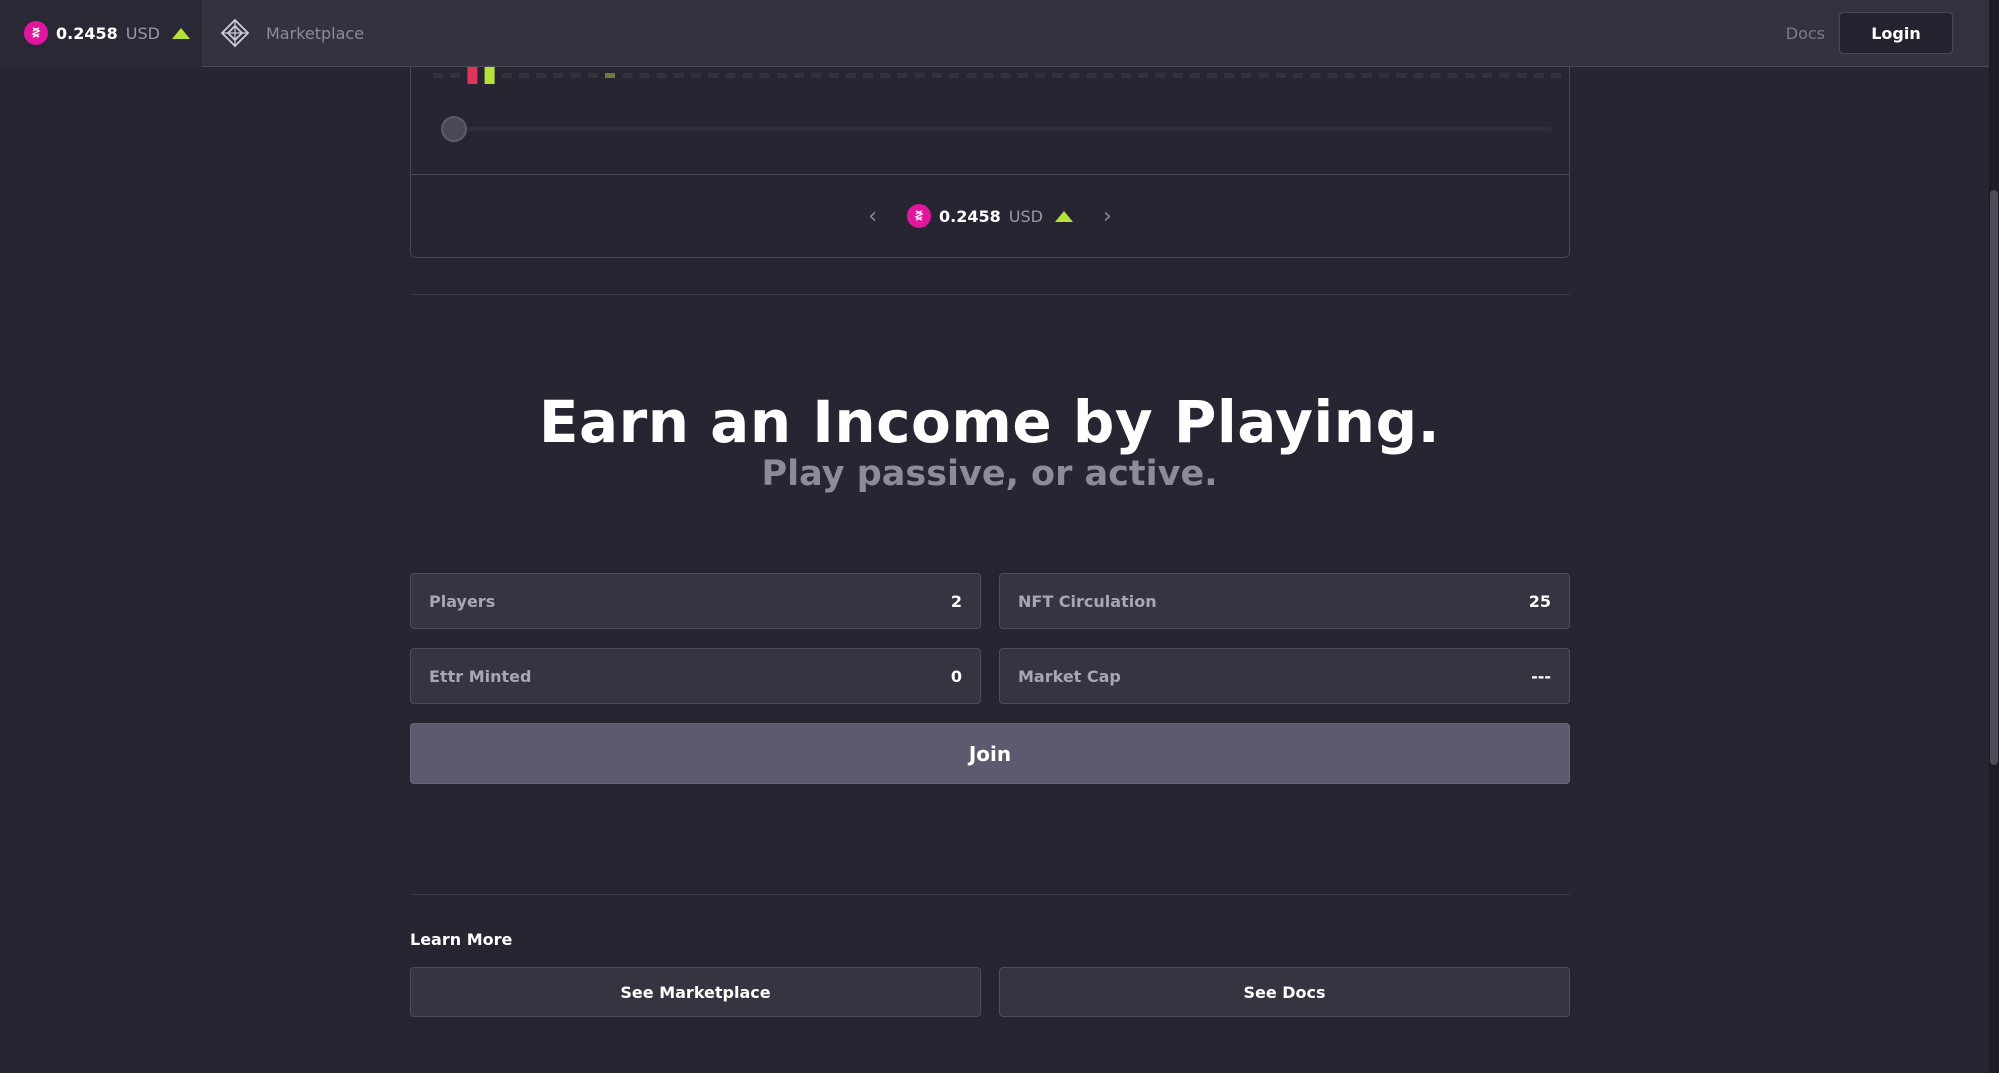  Describe the element at coordinates (1001, 129) in the screenshot. I see `chart-range-slider` at that location.